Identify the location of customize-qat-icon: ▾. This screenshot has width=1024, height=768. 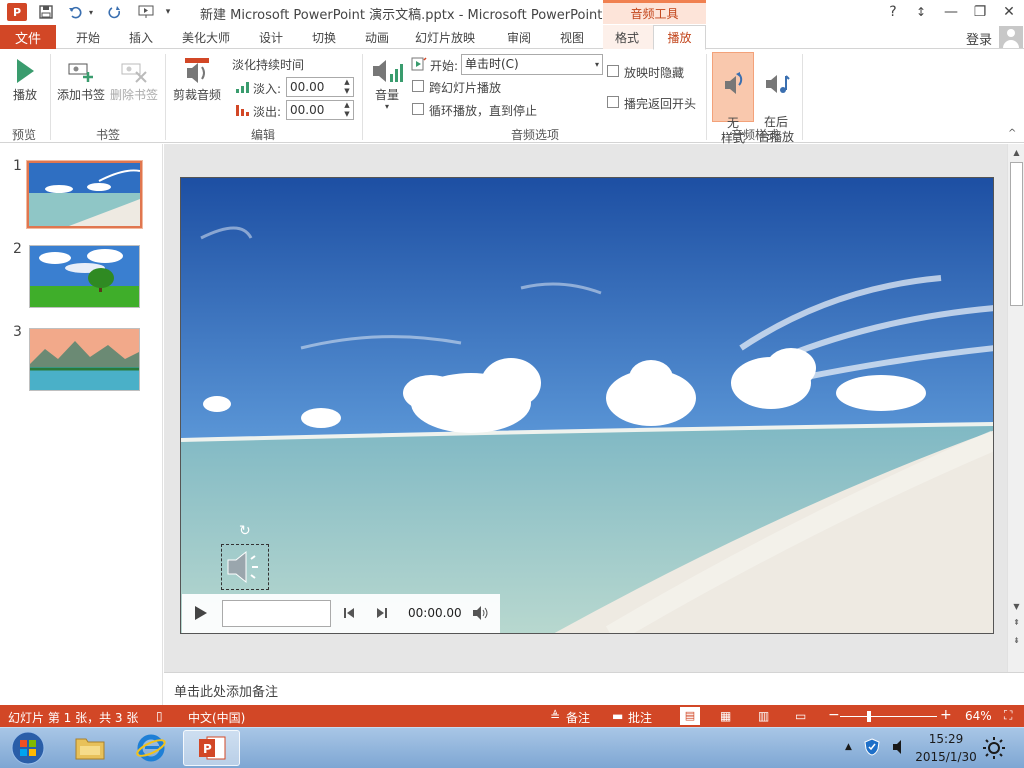
(168, 12).